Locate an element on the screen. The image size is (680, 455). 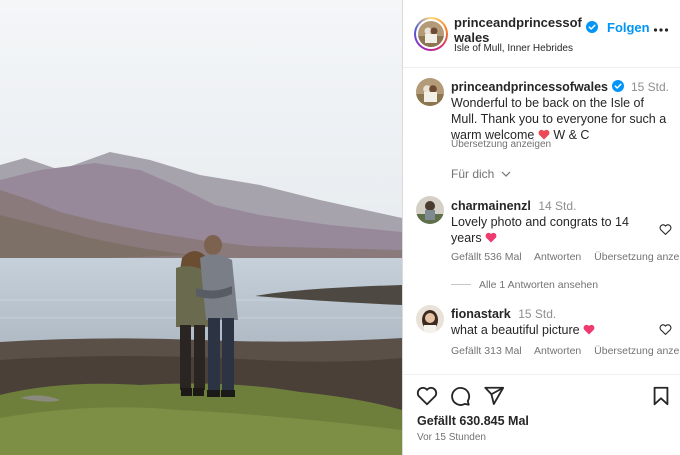
post-actions: Gefällt 630.845 Mal Vor 15 Stunden is located at coordinates (541, 414).